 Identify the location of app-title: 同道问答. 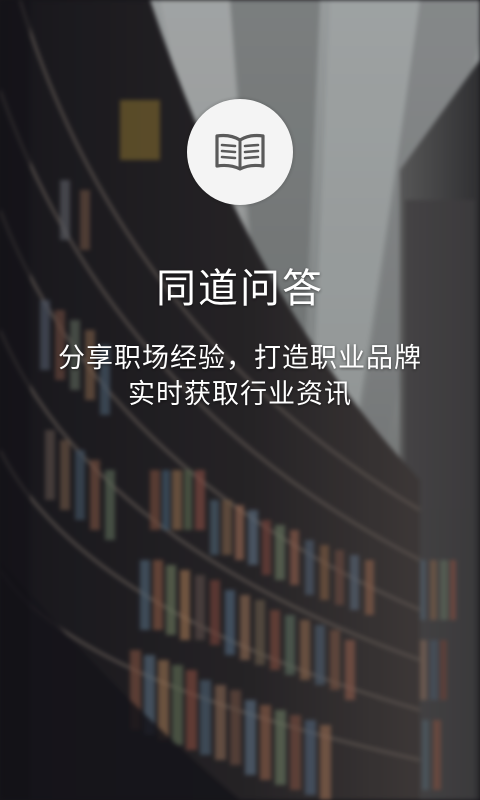
(240, 289).